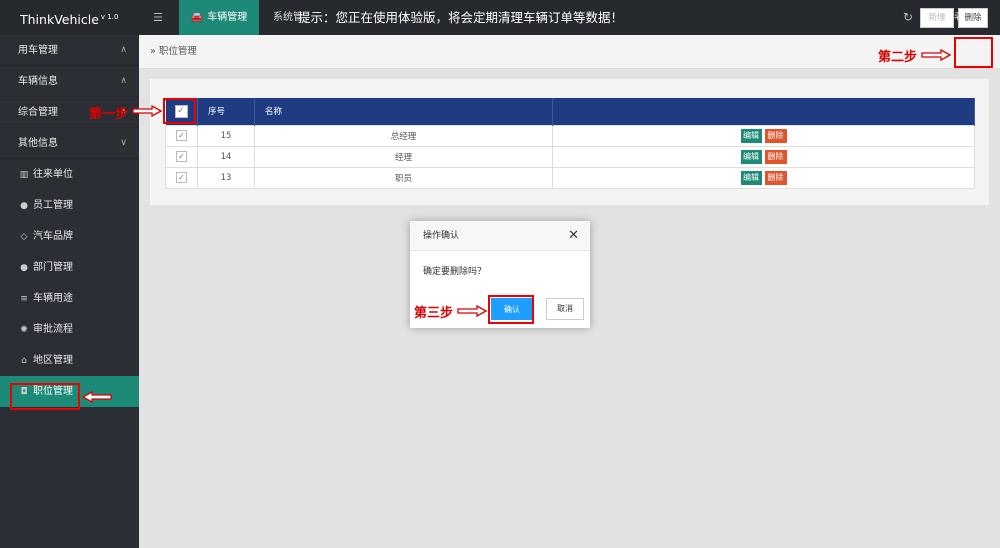 The height and width of the screenshot is (548, 1000). What do you see at coordinates (177, 51) in the screenshot?
I see `breadcrumb-label: 职位管理` at bounding box center [177, 51].